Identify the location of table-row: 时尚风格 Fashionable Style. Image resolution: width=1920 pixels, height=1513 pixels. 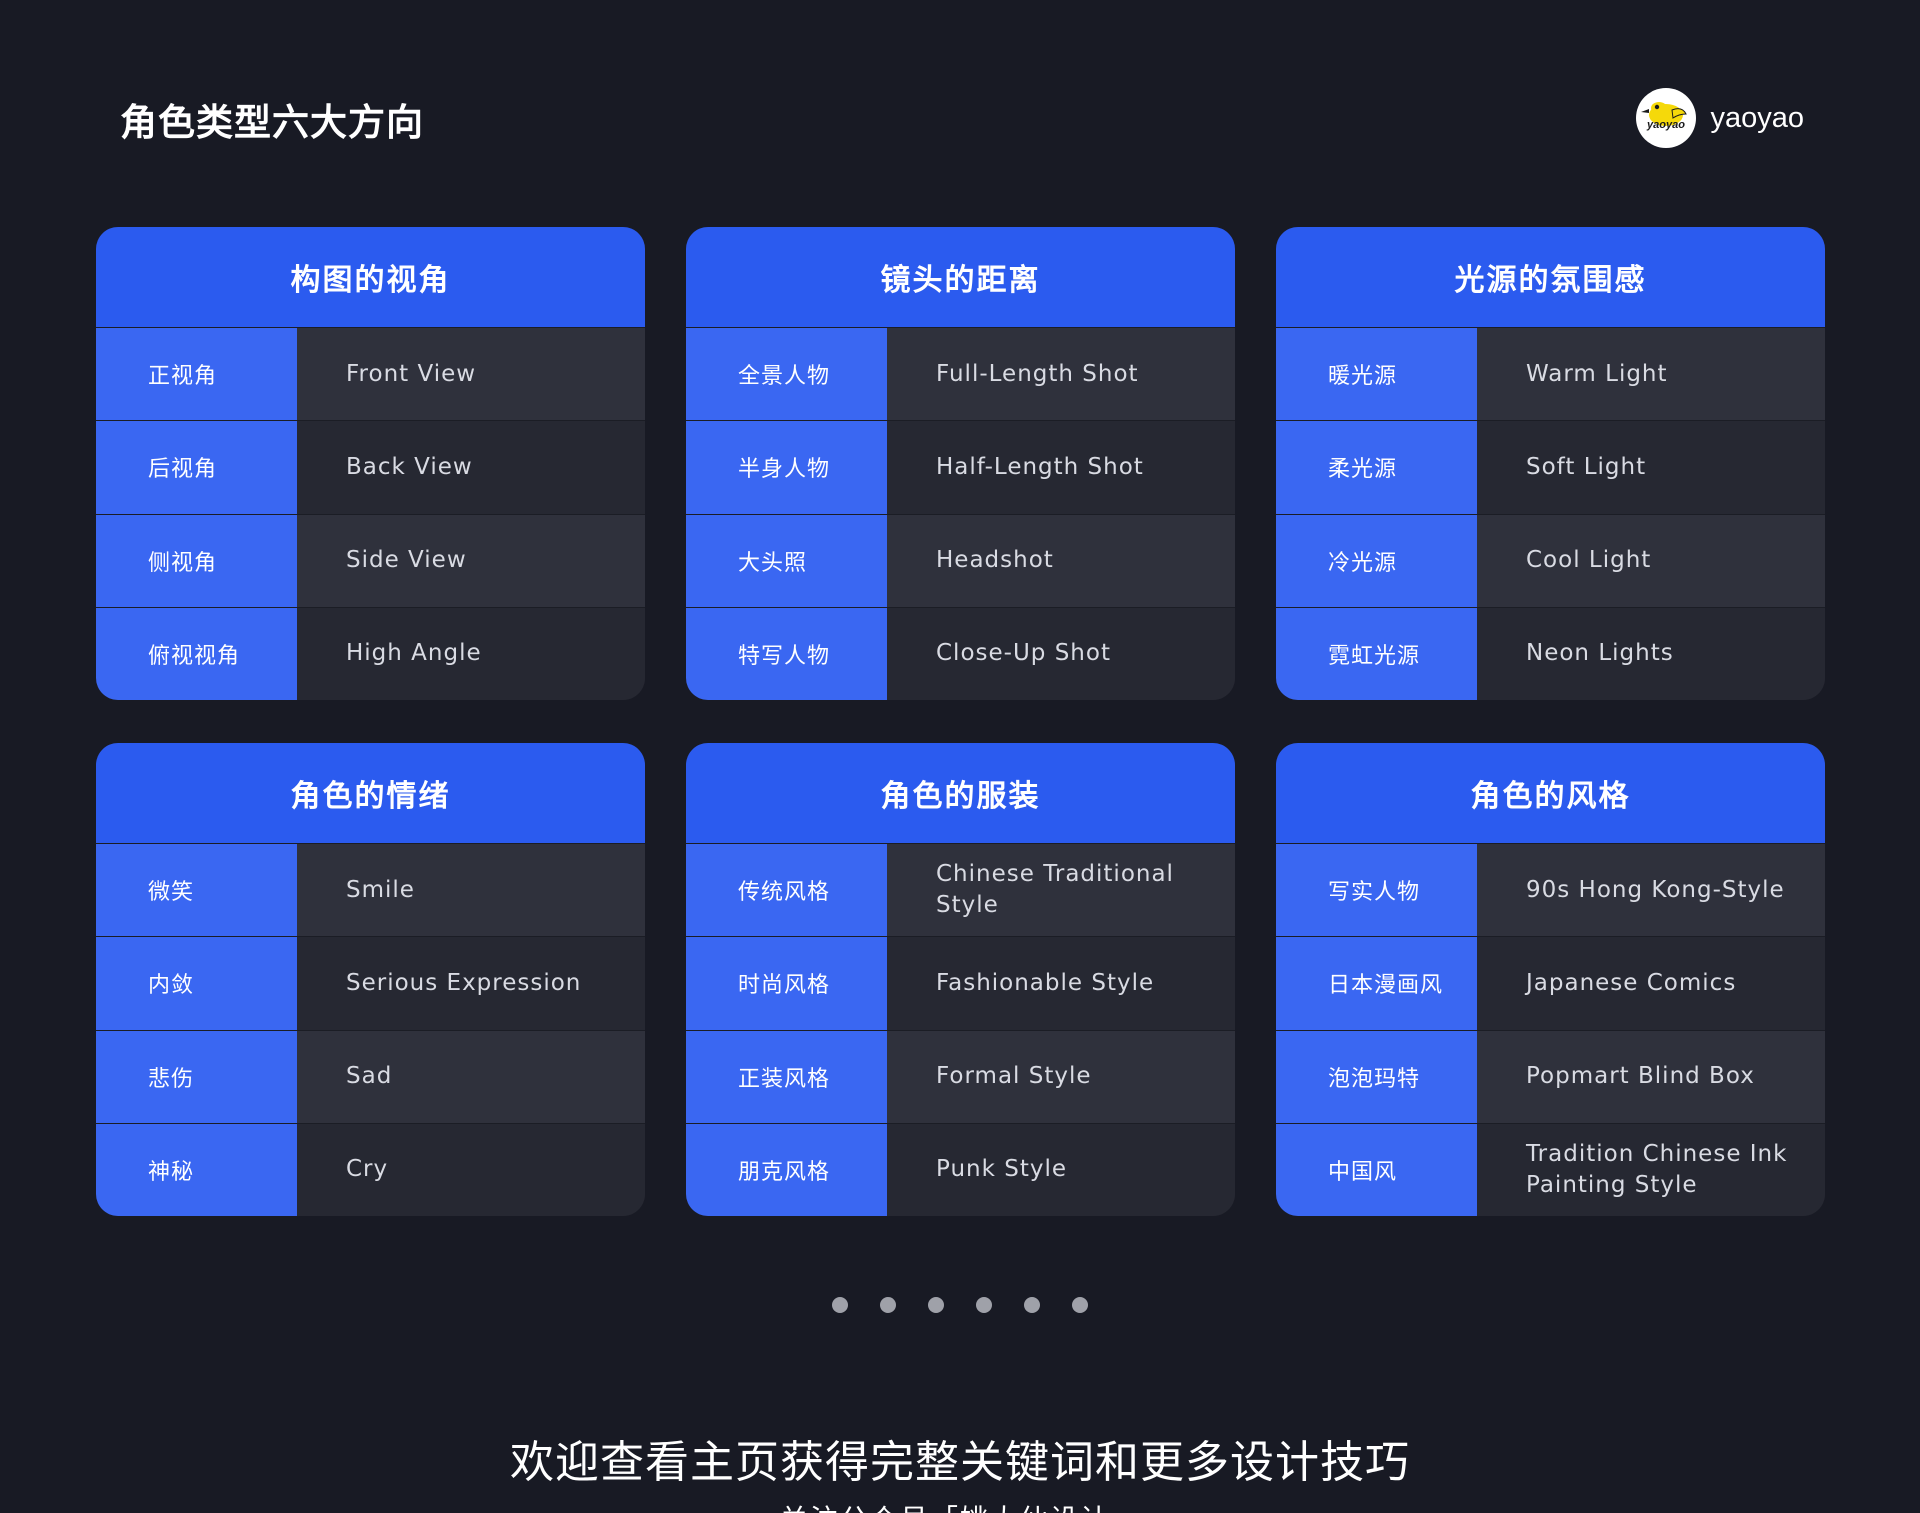
(960, 983).